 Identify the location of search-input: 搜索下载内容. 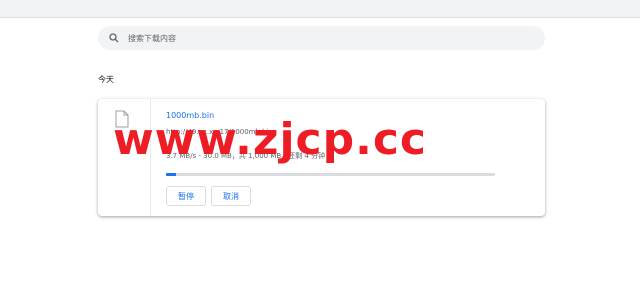
(152, 38).